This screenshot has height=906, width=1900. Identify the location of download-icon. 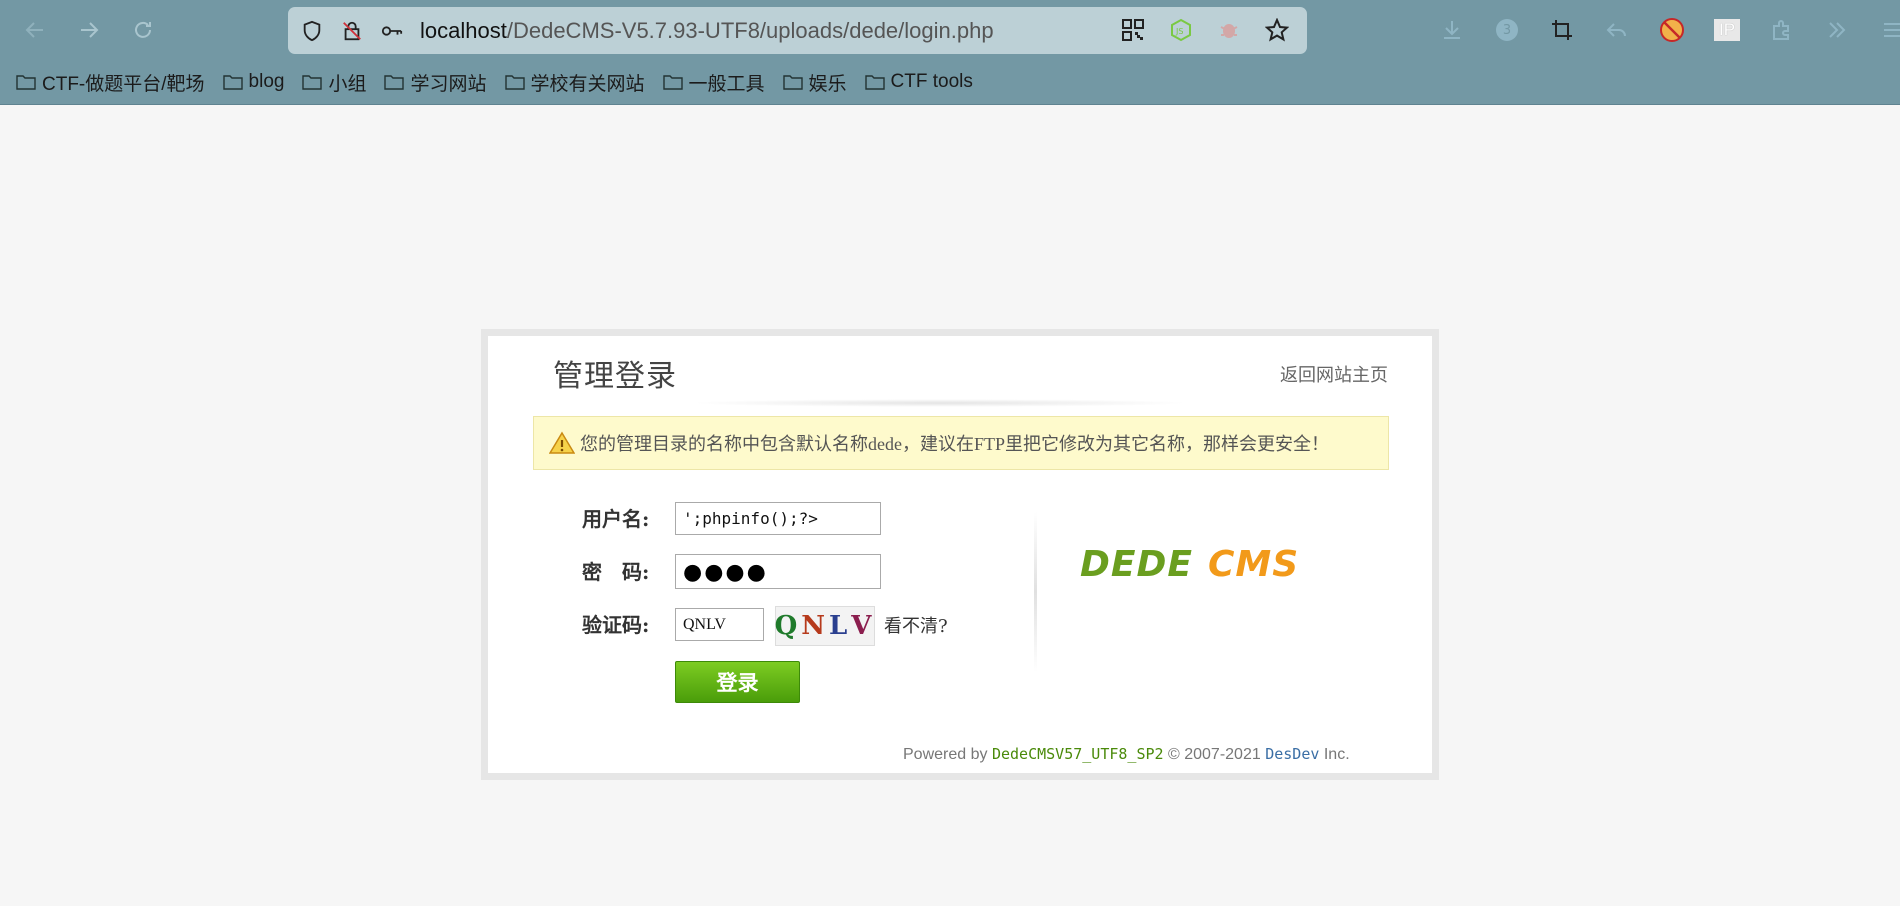
(1452, 30).